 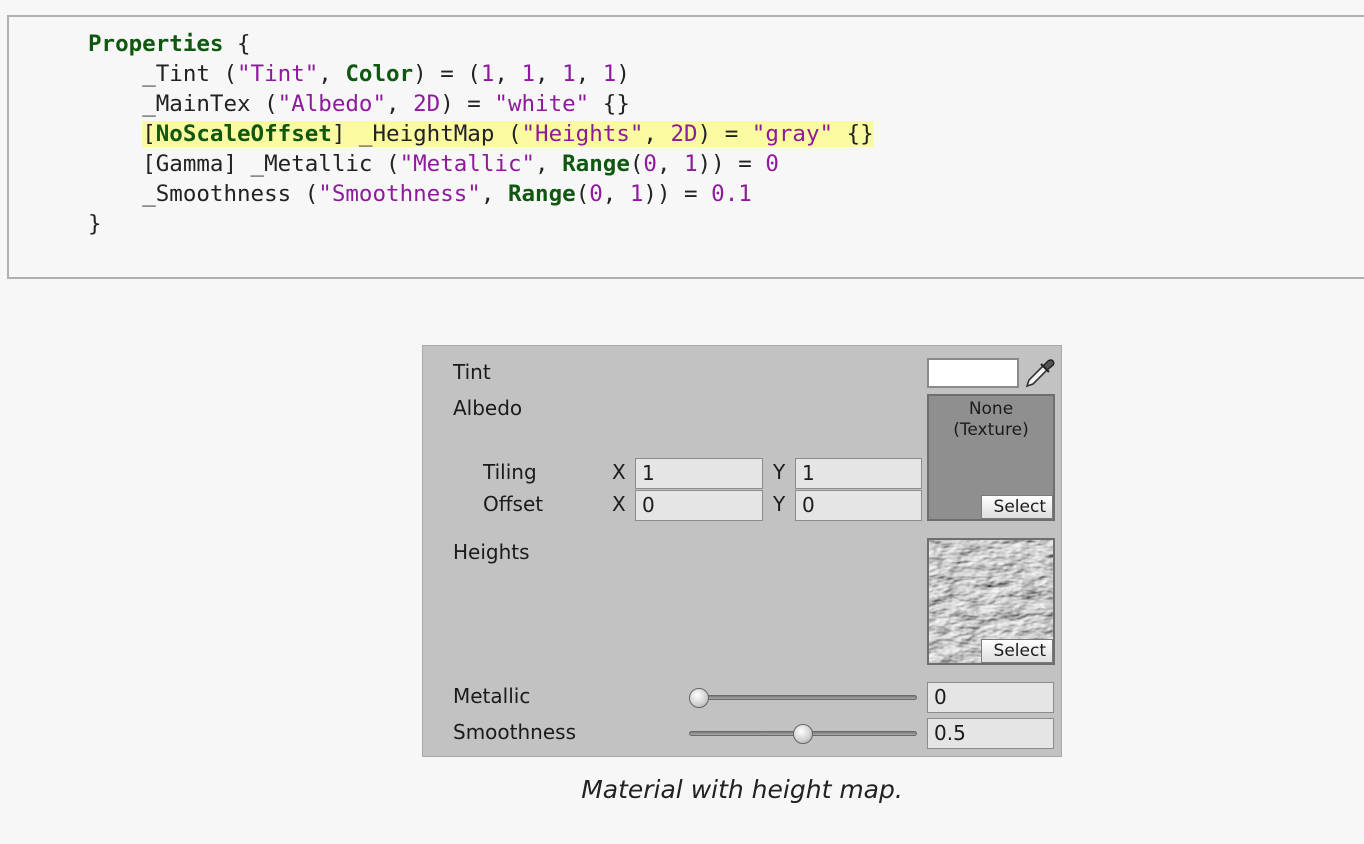 What do you see at coordinates (510, 472) in the screenshot?
I see `tiling-label: Tiling` at bounding box center [510, 472].